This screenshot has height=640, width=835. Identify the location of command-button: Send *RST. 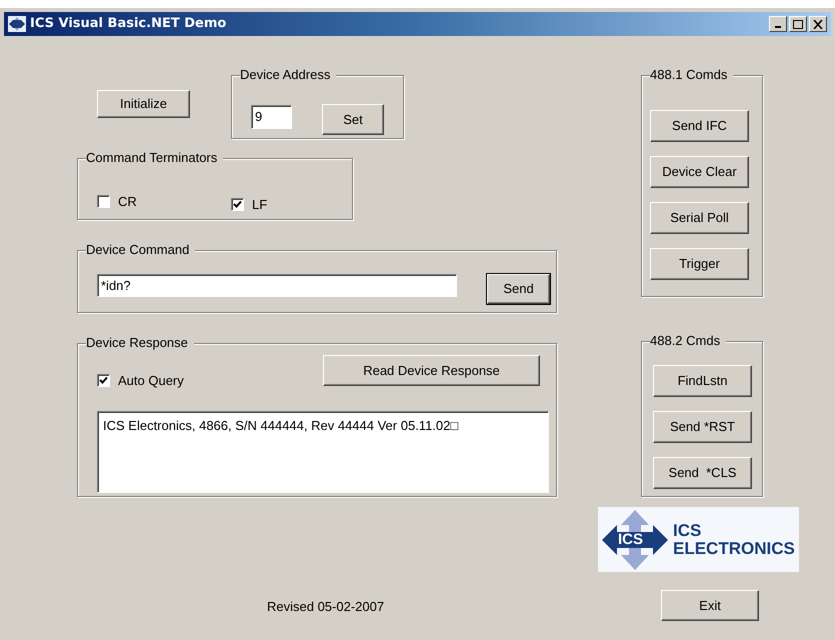
(702, 427).